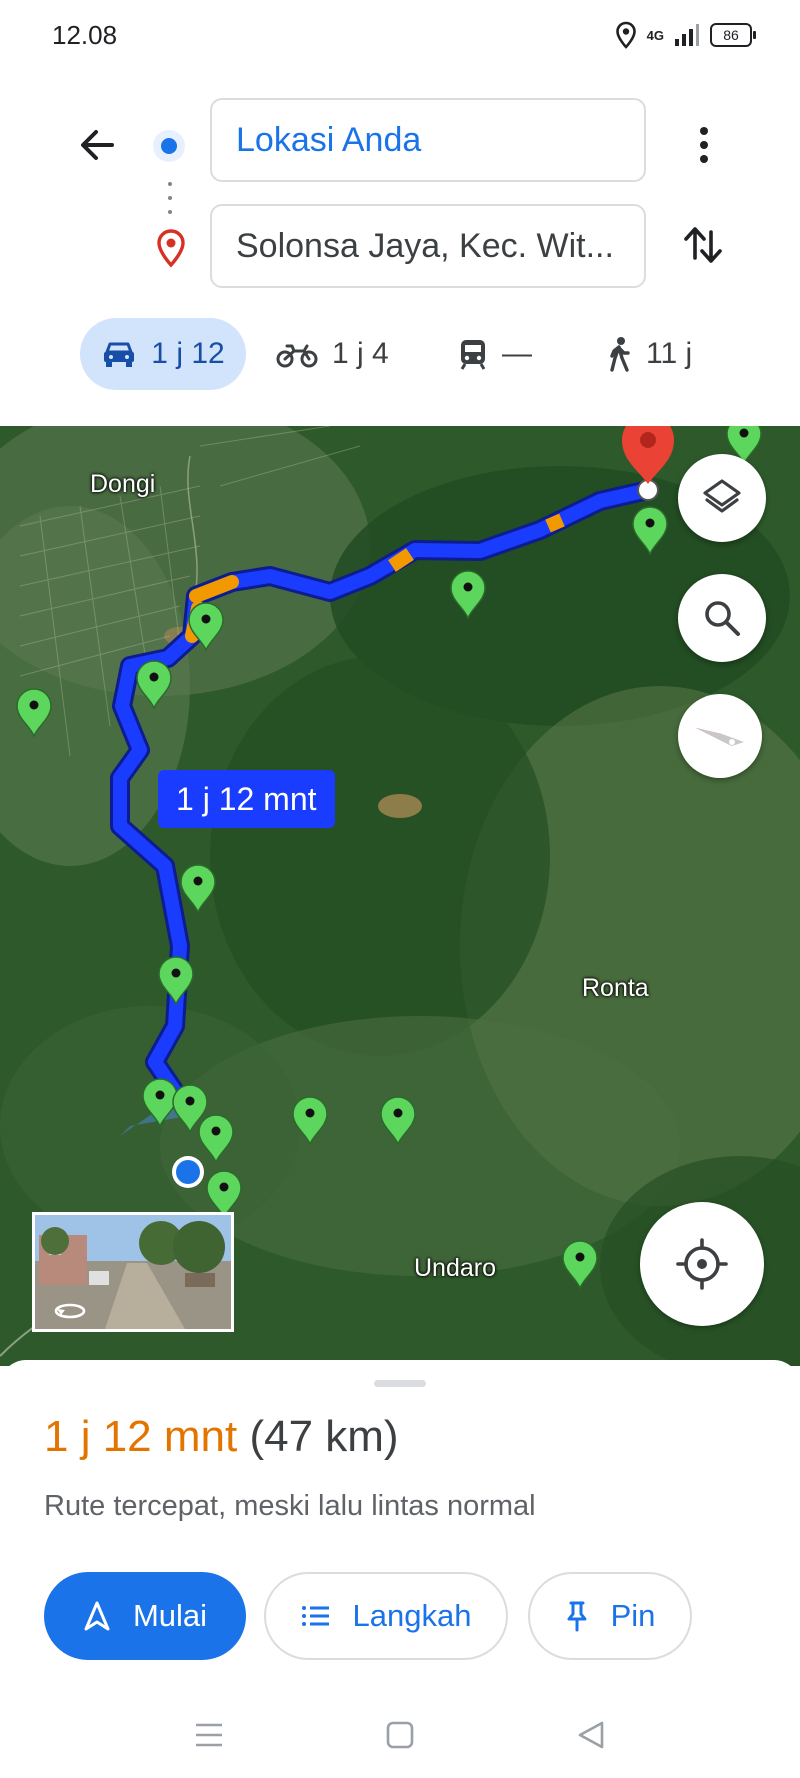 The width and height of the screenshot is (800, 1778). I want to click on list-icon, so click(315, 1616).